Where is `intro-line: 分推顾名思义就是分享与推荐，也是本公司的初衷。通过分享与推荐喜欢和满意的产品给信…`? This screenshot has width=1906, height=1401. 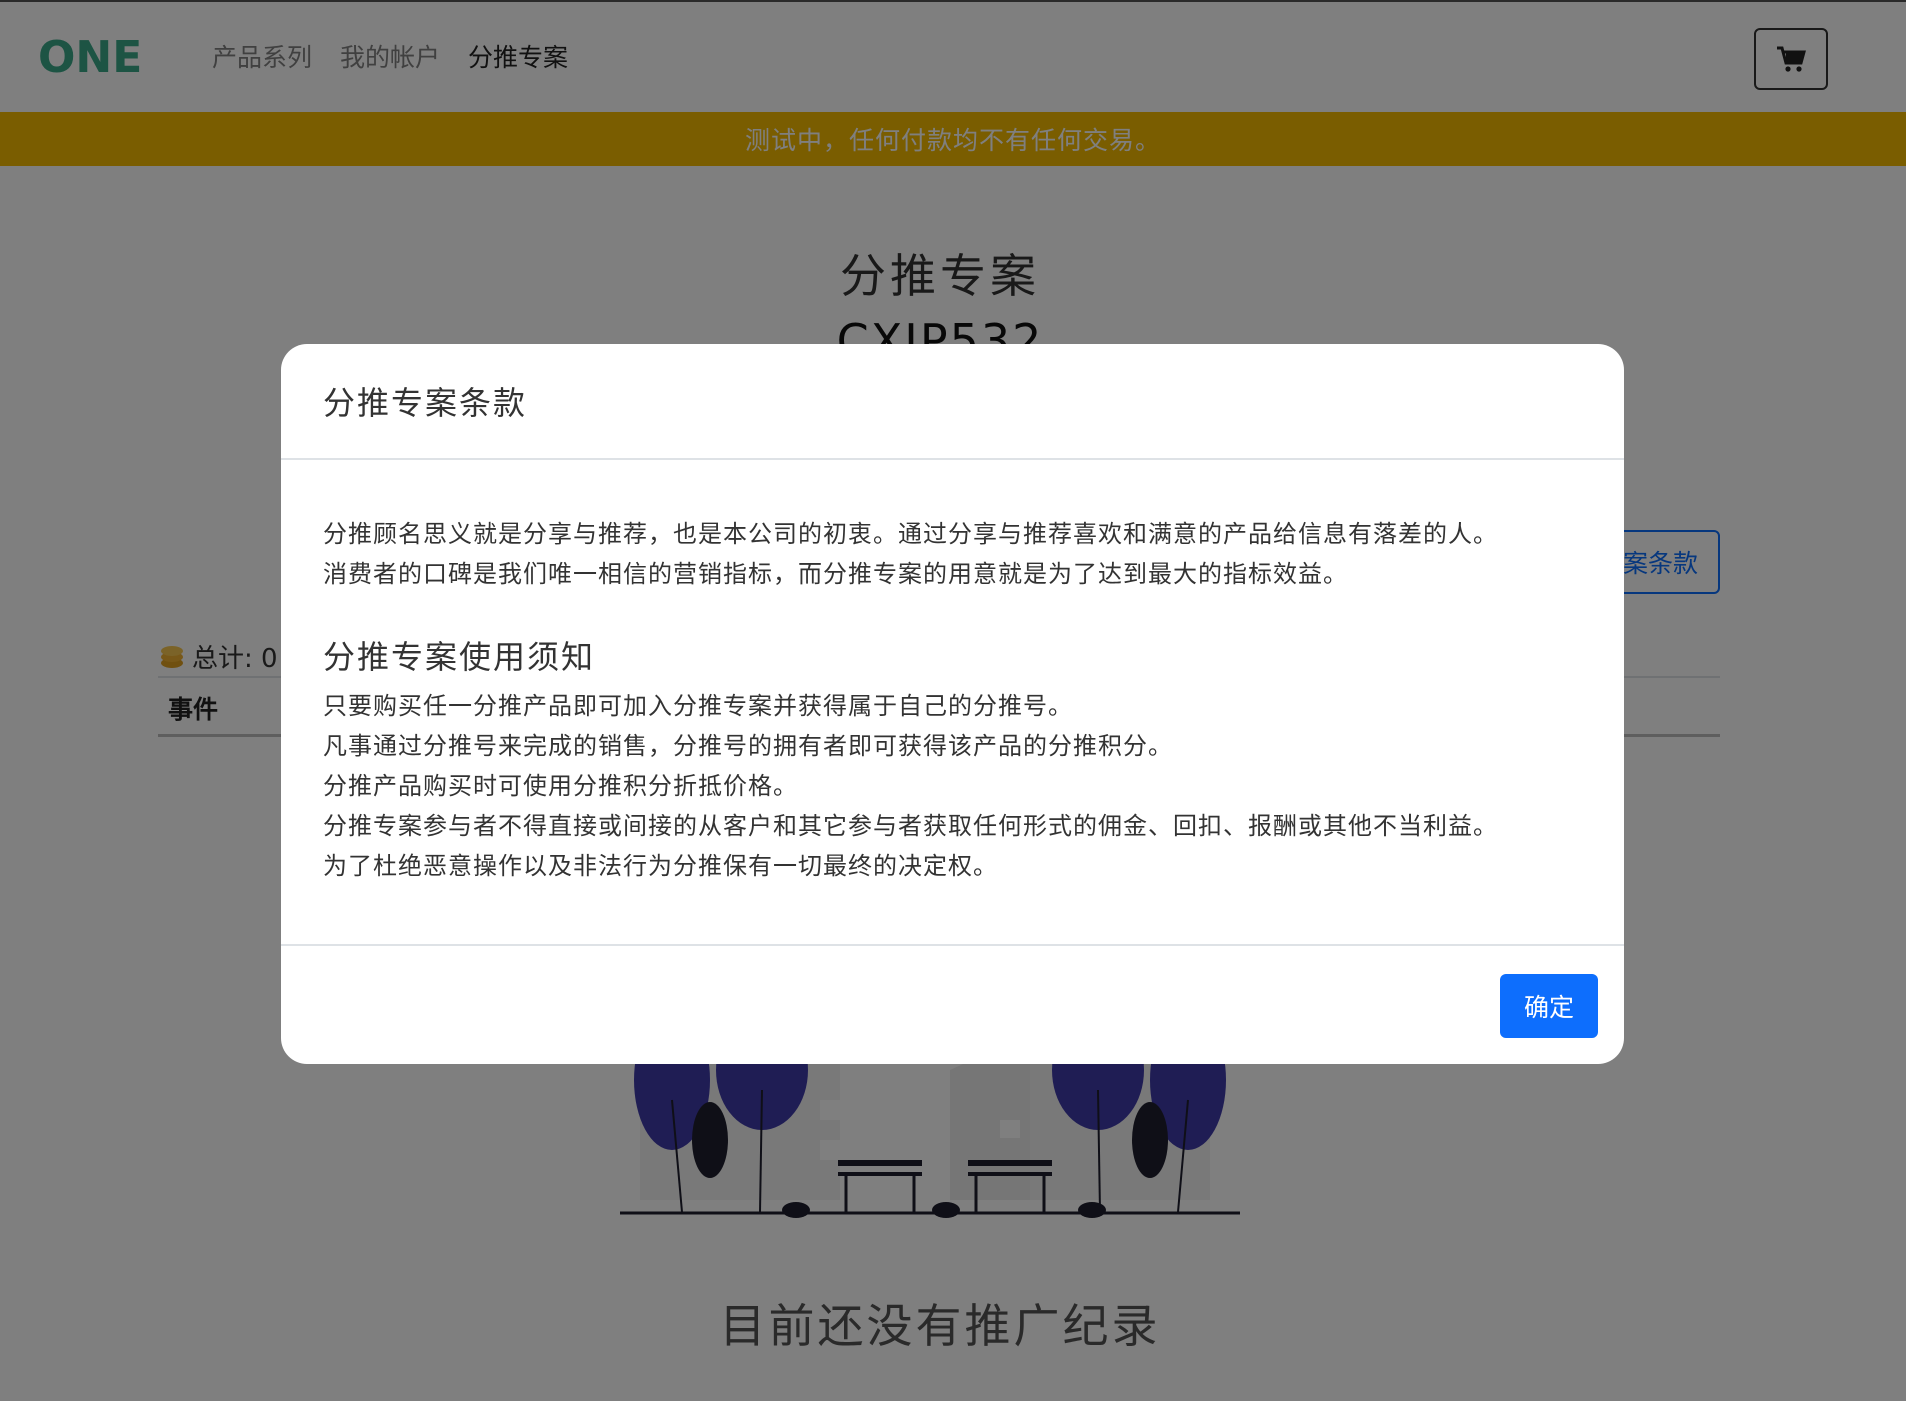 intro-line: 分推顾名思义就是分享与推荐，也是本公司的初衷。通过分享与推荐喜欢和满意的产品给信… is located at coordinates (910, 534).